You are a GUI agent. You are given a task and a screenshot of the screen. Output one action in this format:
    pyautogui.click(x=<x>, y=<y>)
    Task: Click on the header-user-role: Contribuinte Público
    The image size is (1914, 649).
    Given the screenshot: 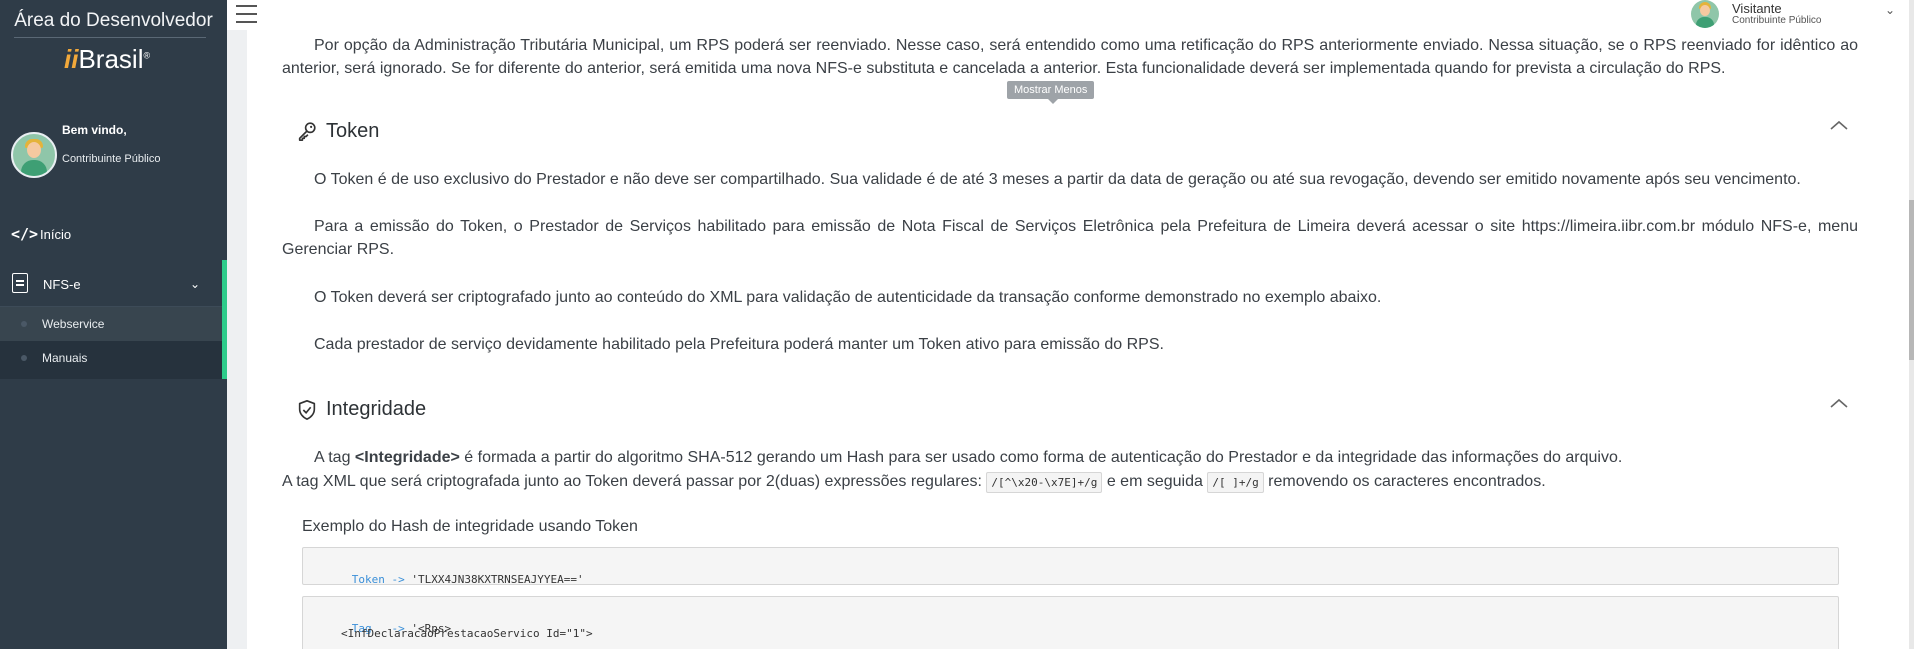 What is the action you would take?
    pyautogui.click(x=1777, y=20)
    